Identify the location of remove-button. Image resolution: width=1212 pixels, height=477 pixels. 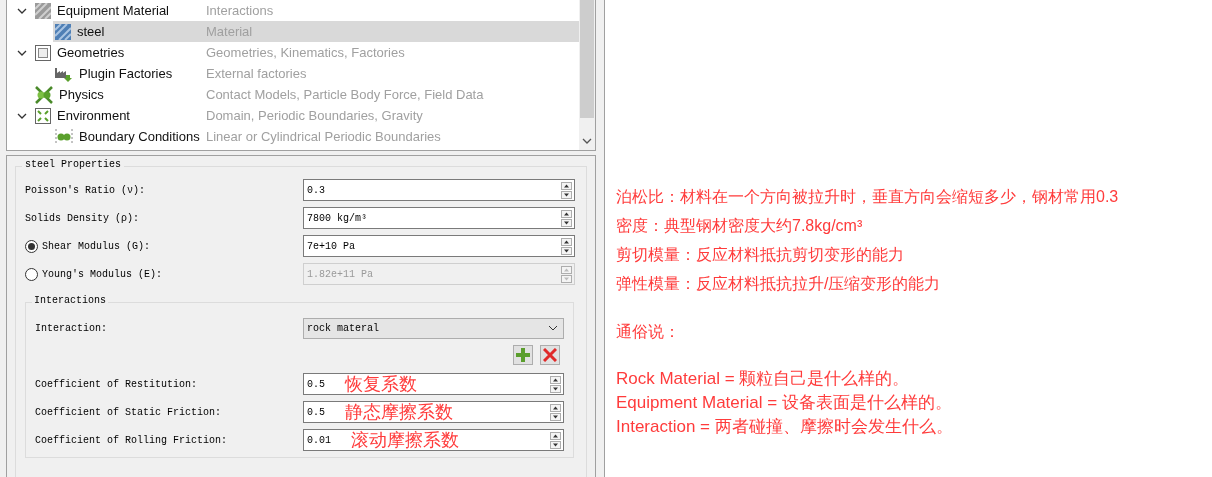
(550, 355).